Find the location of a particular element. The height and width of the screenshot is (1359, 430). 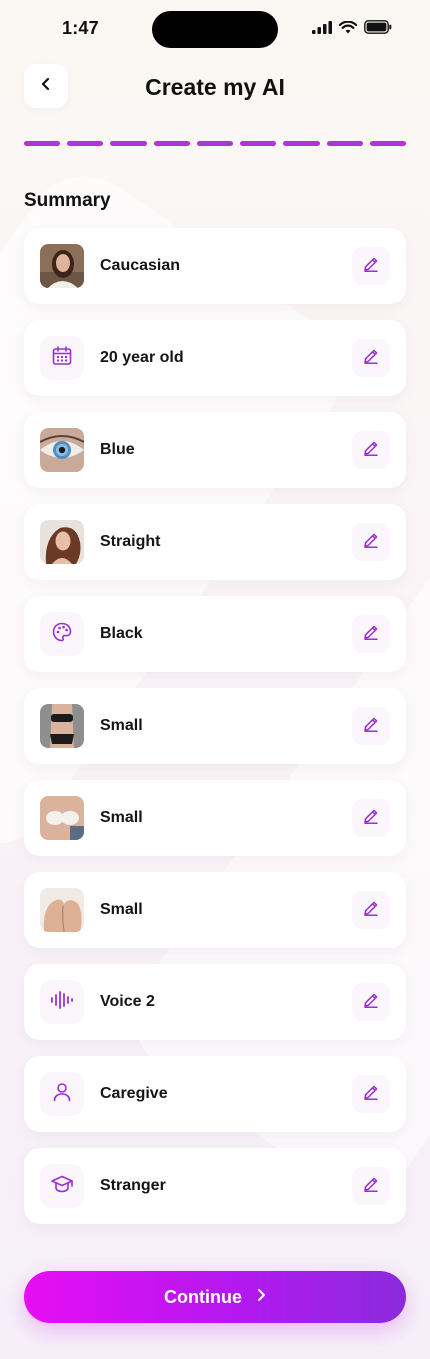

hair-style-photo is located at coordinates (62, 542).